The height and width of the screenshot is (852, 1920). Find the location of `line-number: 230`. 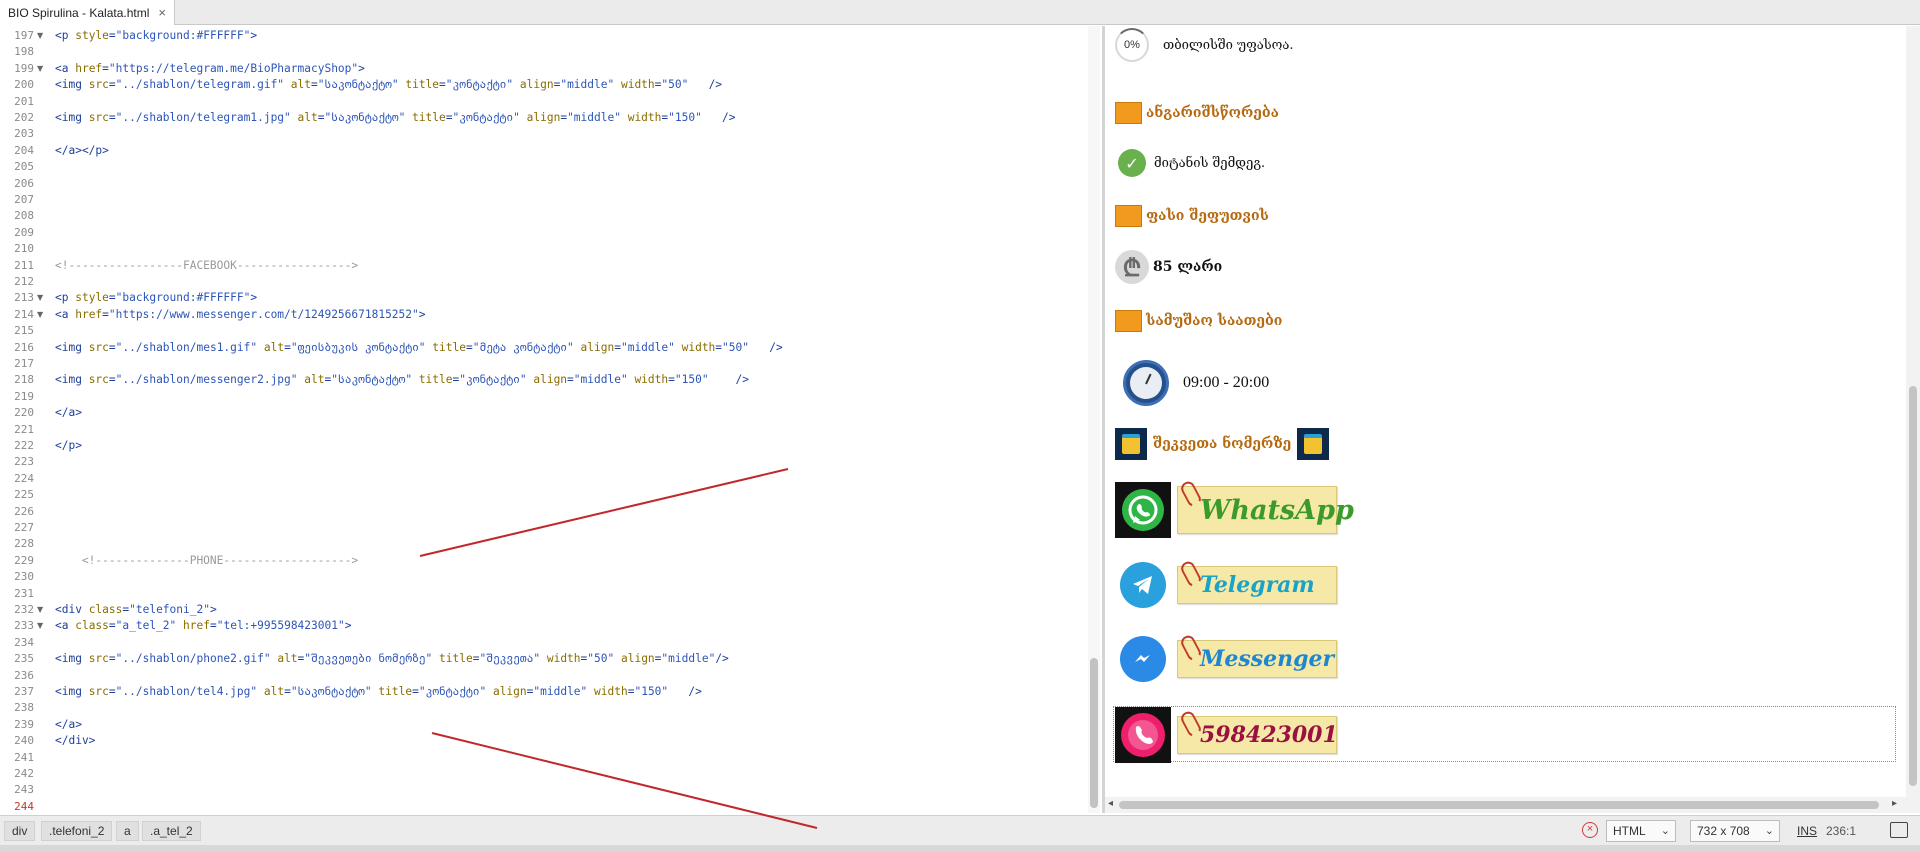

line-number: 230 is located at coordinates (24, 577).